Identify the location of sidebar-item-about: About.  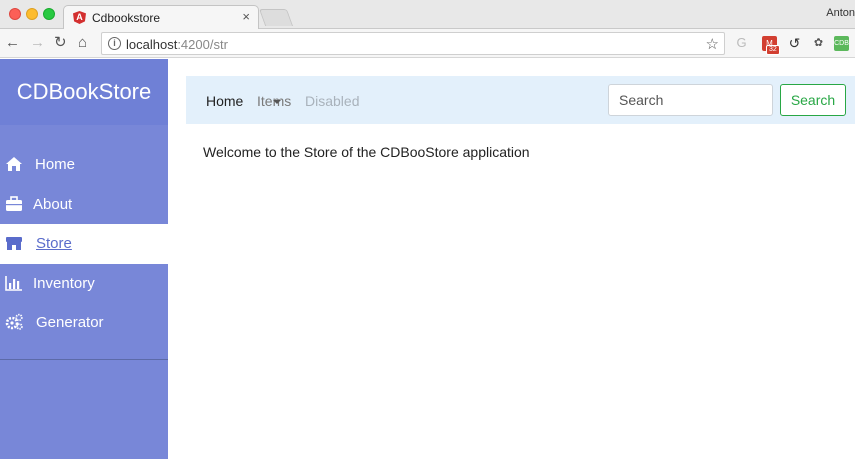
(84, 205).